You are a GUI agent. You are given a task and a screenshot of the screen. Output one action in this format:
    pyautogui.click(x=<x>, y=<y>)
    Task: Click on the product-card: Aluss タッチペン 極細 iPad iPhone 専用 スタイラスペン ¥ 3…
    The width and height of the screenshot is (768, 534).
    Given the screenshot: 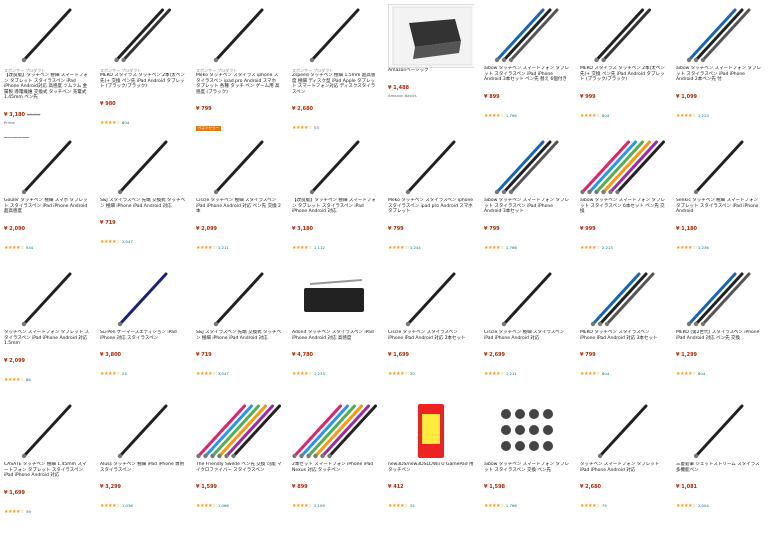 What is the action you would take?
    pyautogui.click(x=143, y=467)
    